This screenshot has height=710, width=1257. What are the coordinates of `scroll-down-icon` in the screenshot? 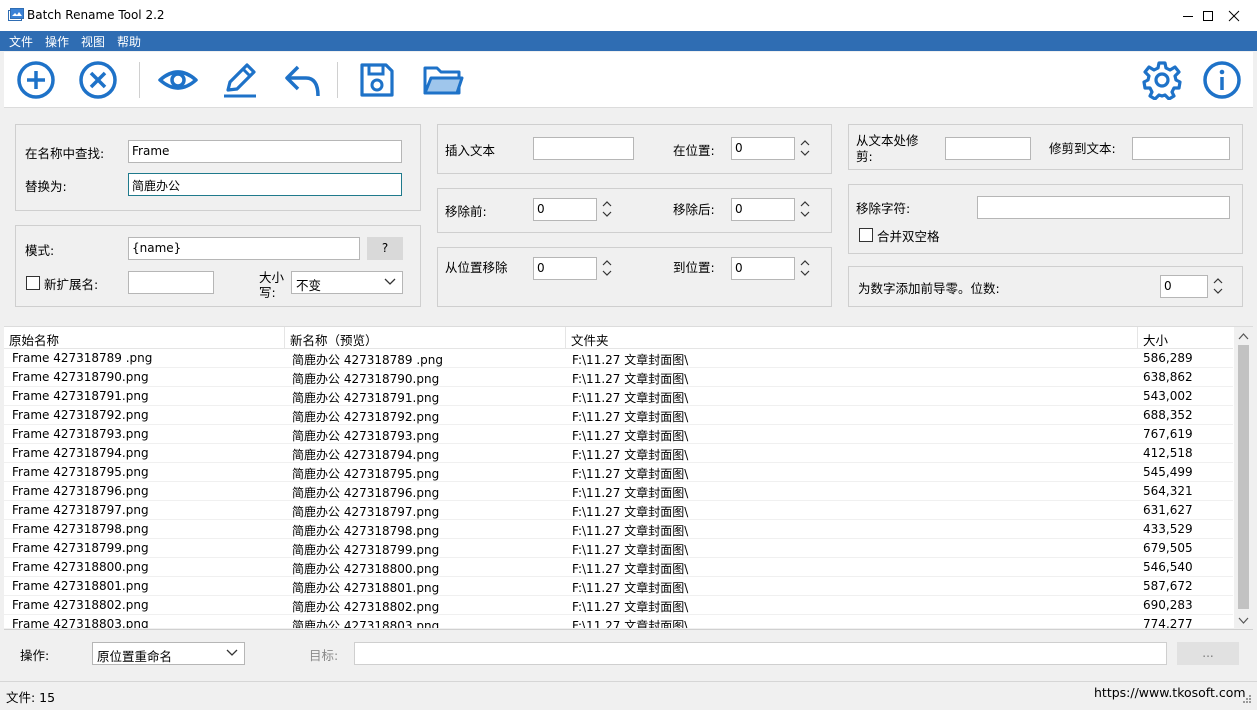 It's located at (1243, 620).